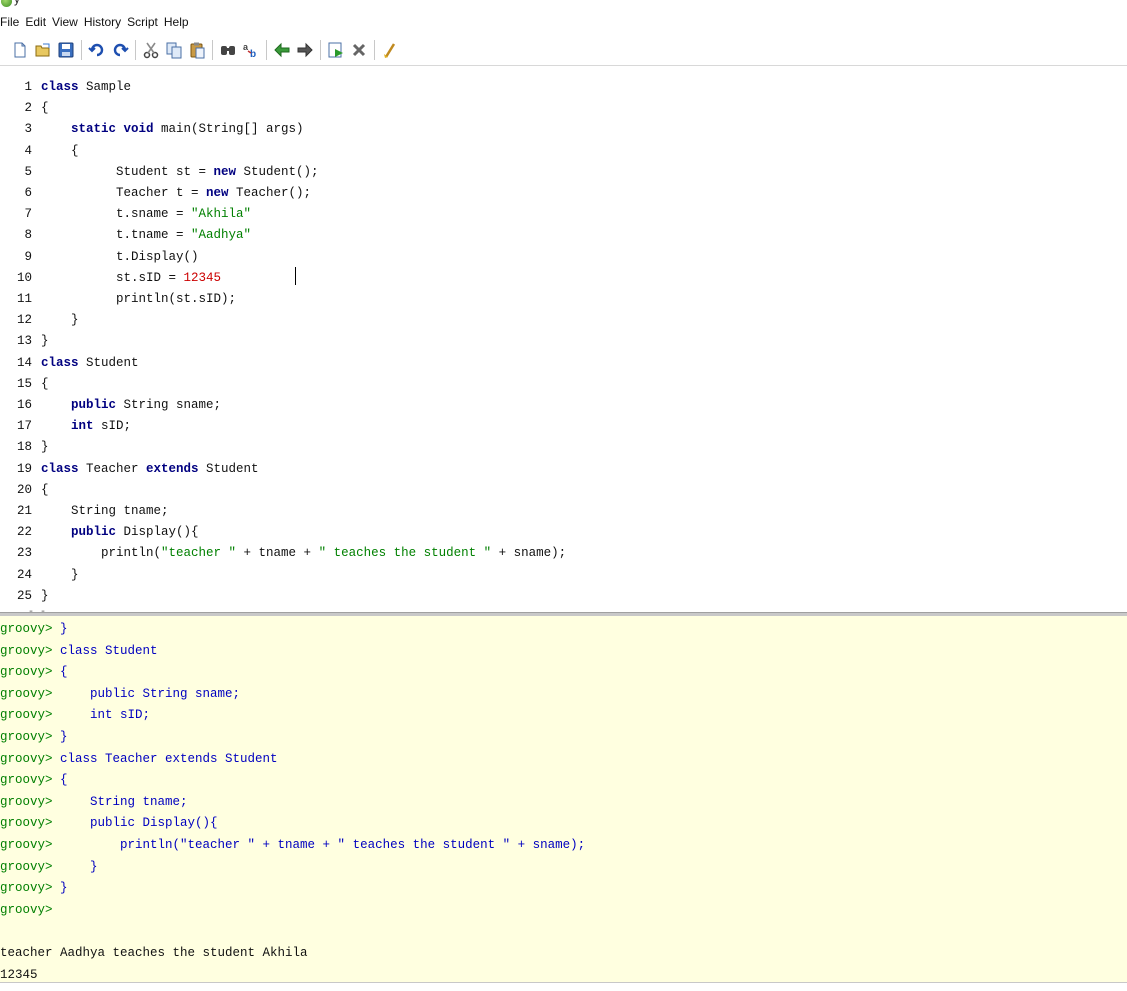  I want to click on groovy-console-app-icon, so click(6, 3).